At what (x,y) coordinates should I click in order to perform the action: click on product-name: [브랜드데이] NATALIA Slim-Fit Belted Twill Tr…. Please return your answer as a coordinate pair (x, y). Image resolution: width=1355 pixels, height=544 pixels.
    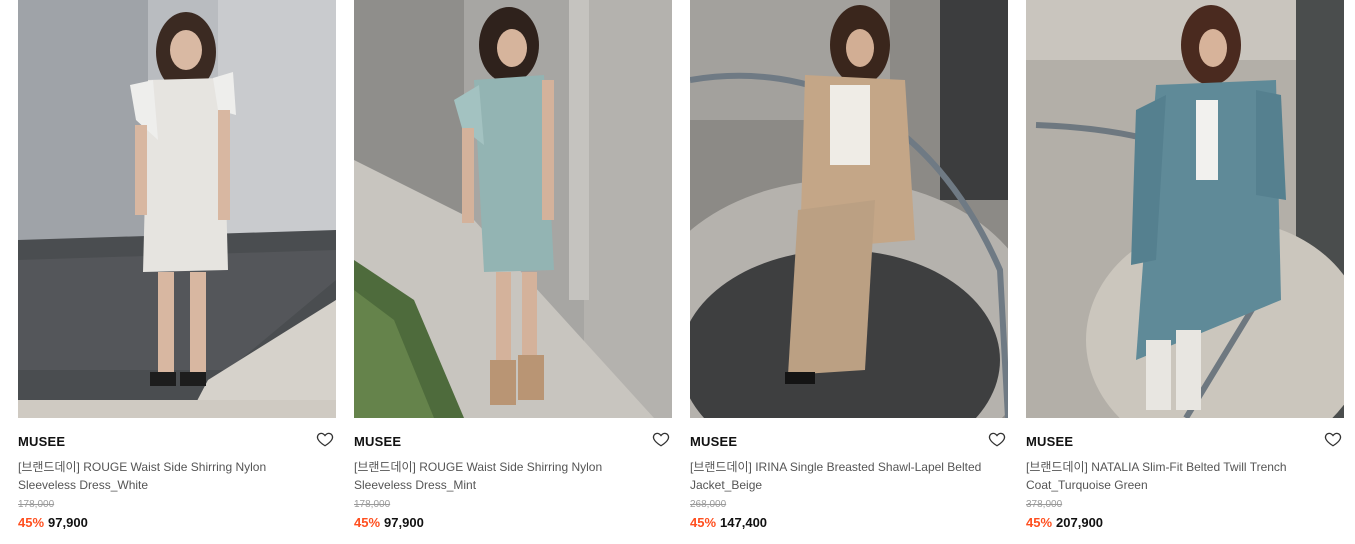
    Looking at the image, I should click on (1176, 476).